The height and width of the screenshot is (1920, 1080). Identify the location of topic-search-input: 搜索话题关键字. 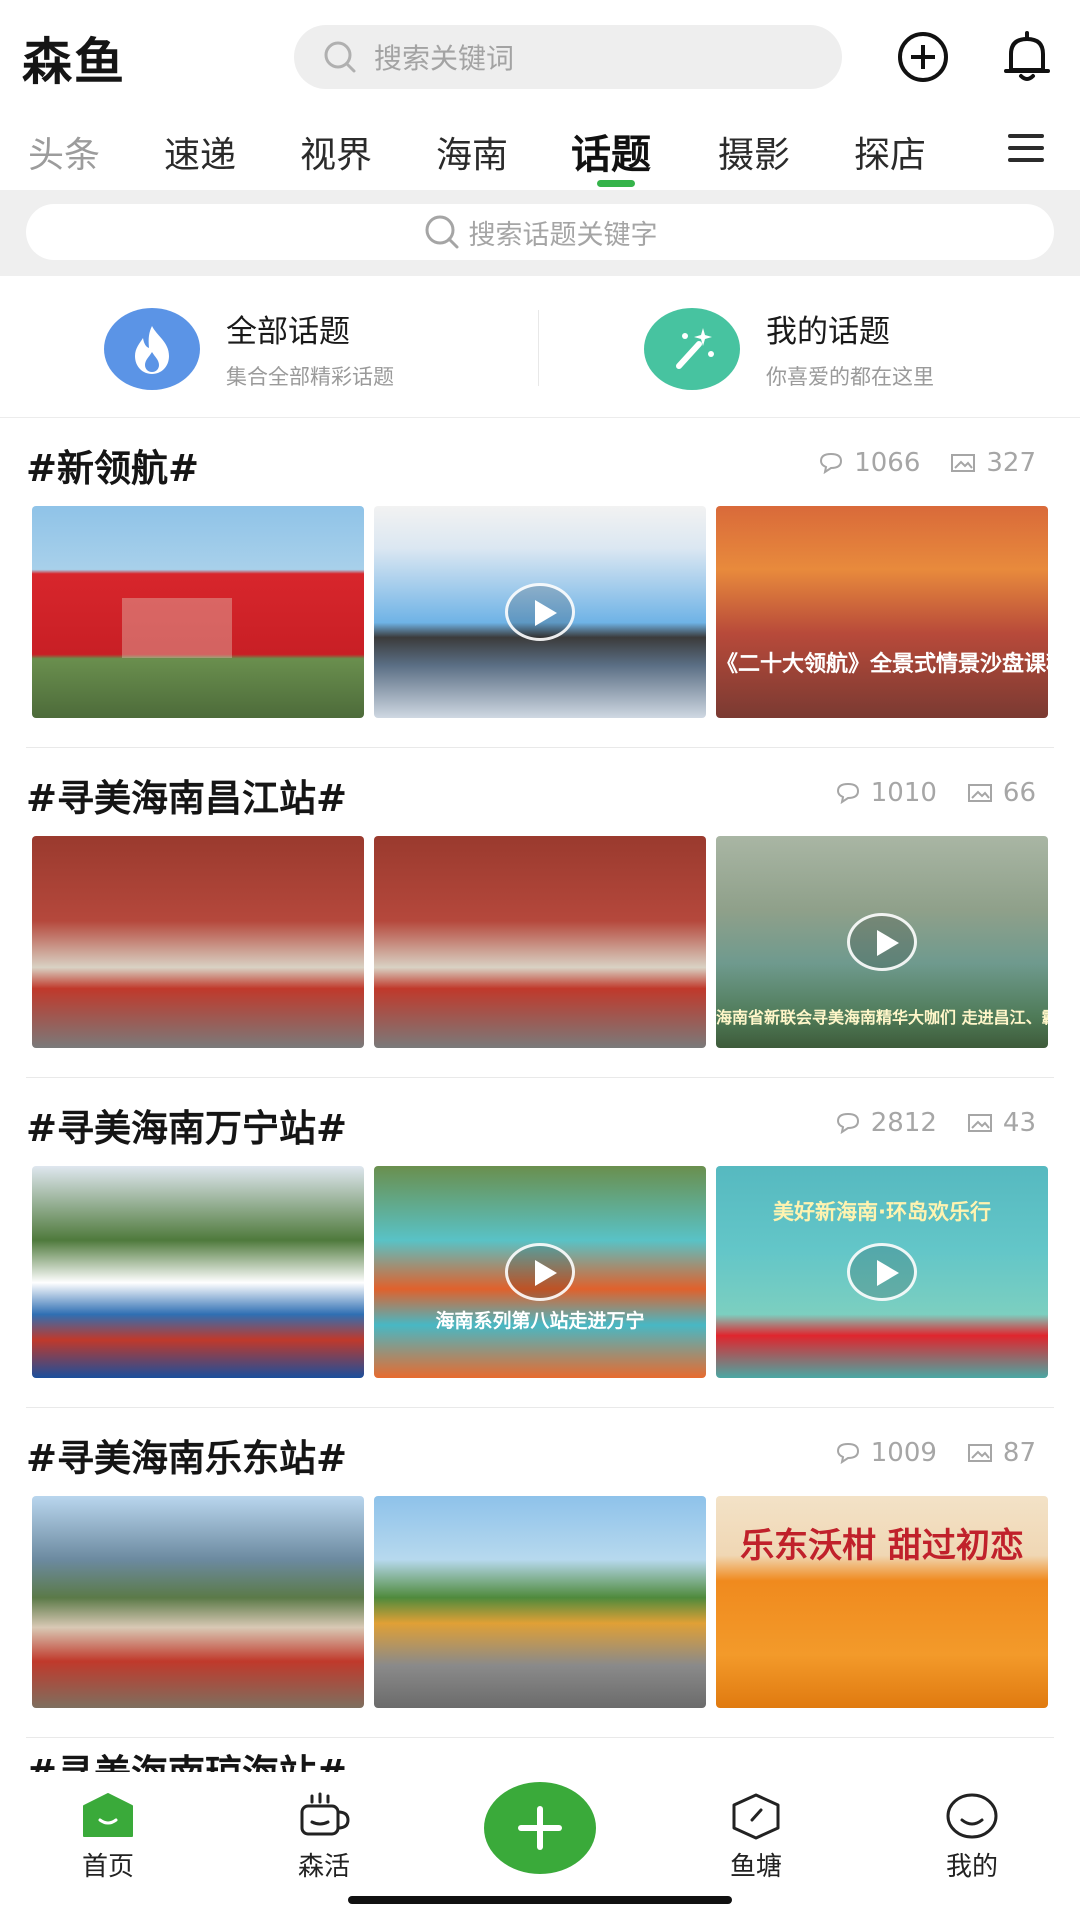
(540, 232).